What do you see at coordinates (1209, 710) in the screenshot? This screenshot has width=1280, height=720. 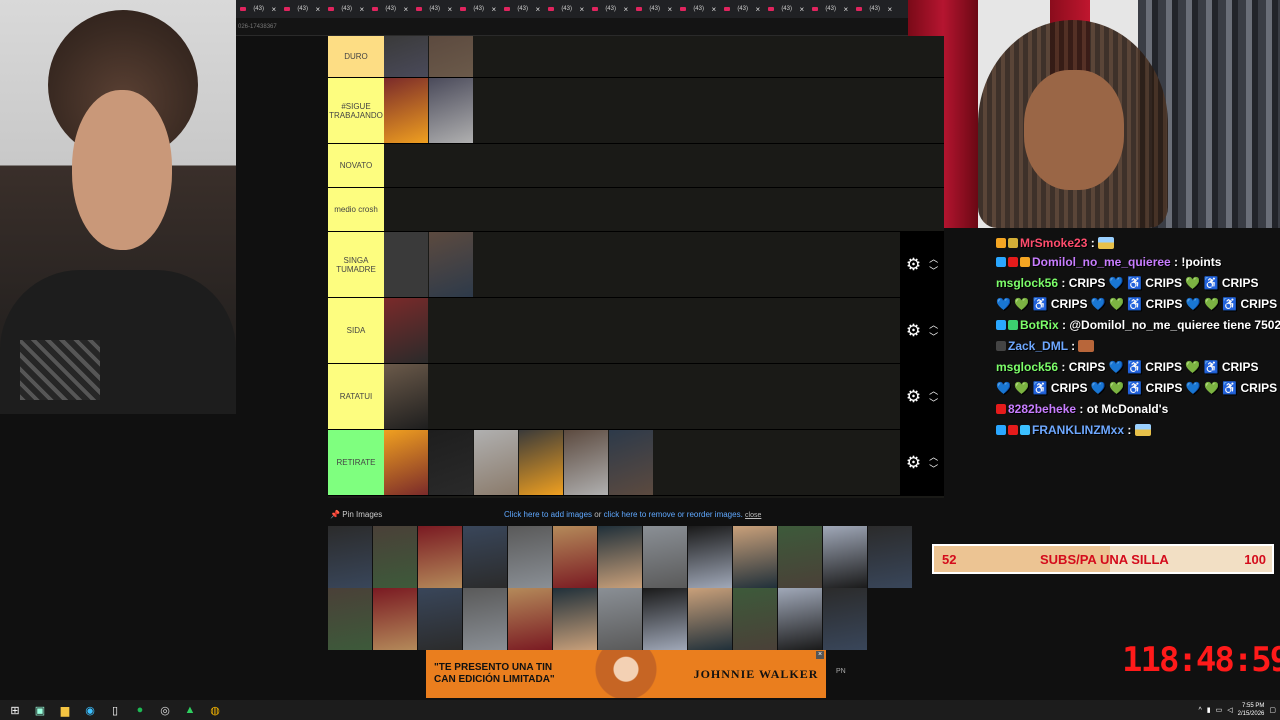 I see `mic-icon: ▮` at bounding box center [1209, 710].